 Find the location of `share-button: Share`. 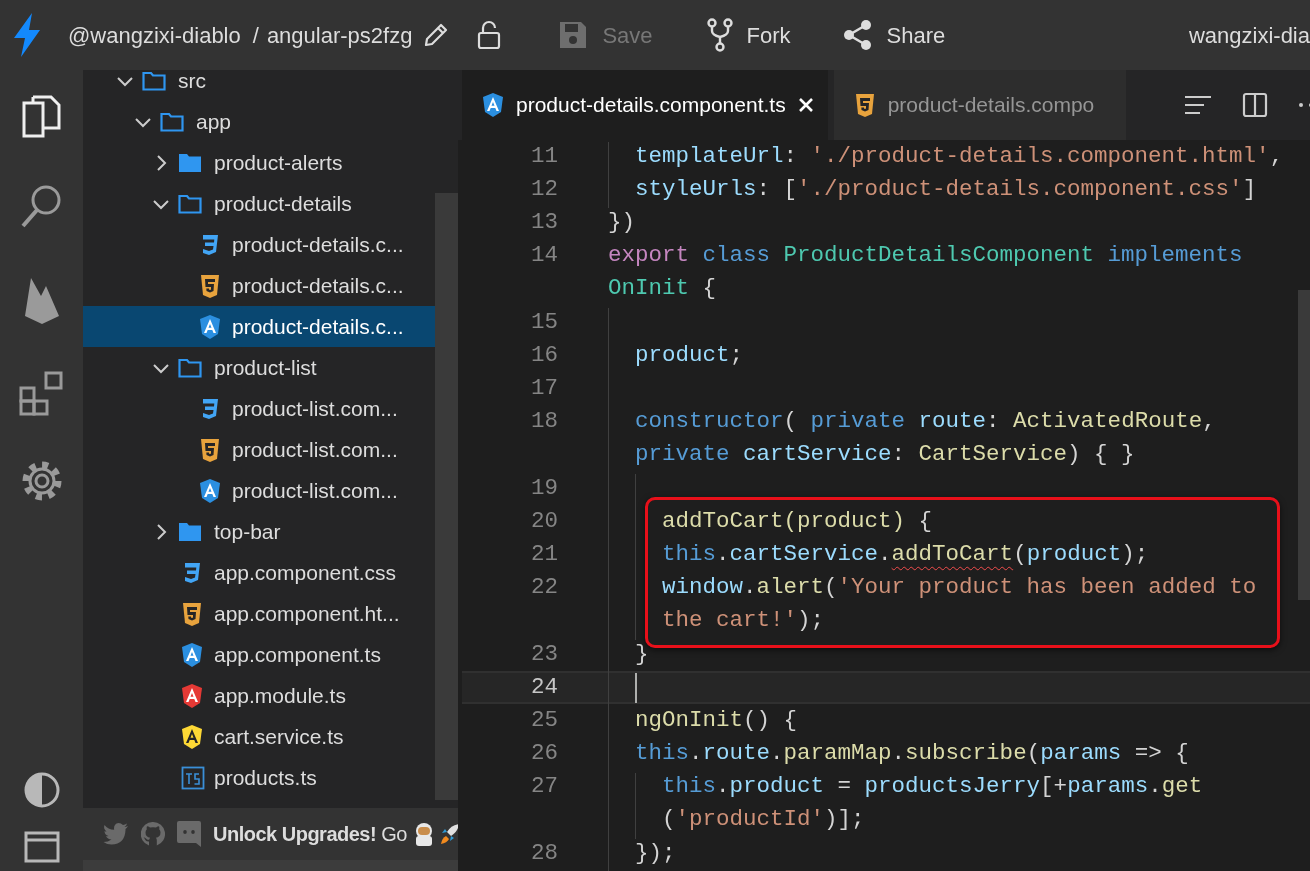

share-button: Share is located at coordinates (894, 35).